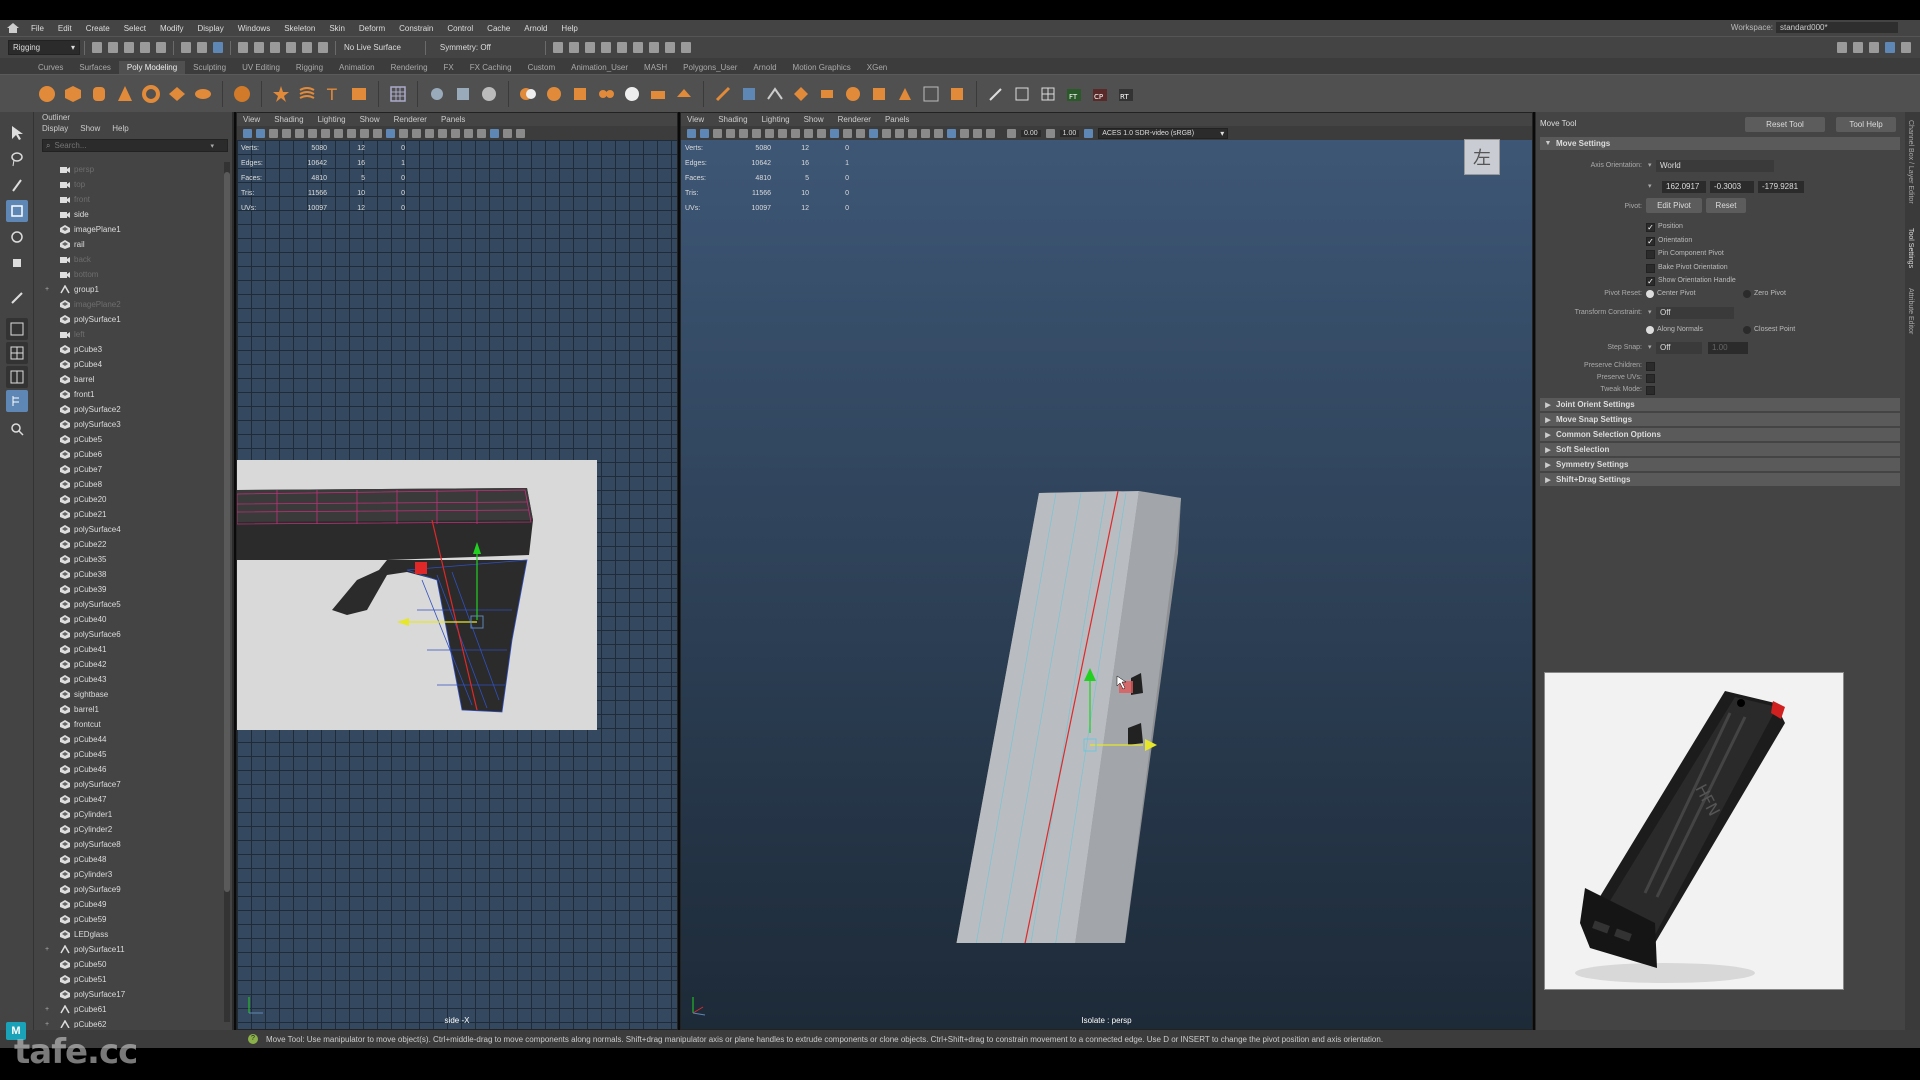  What do you see at coordinates (130, 145) in the screenshot?
I see `search-input` at bounding box center [130, 145].